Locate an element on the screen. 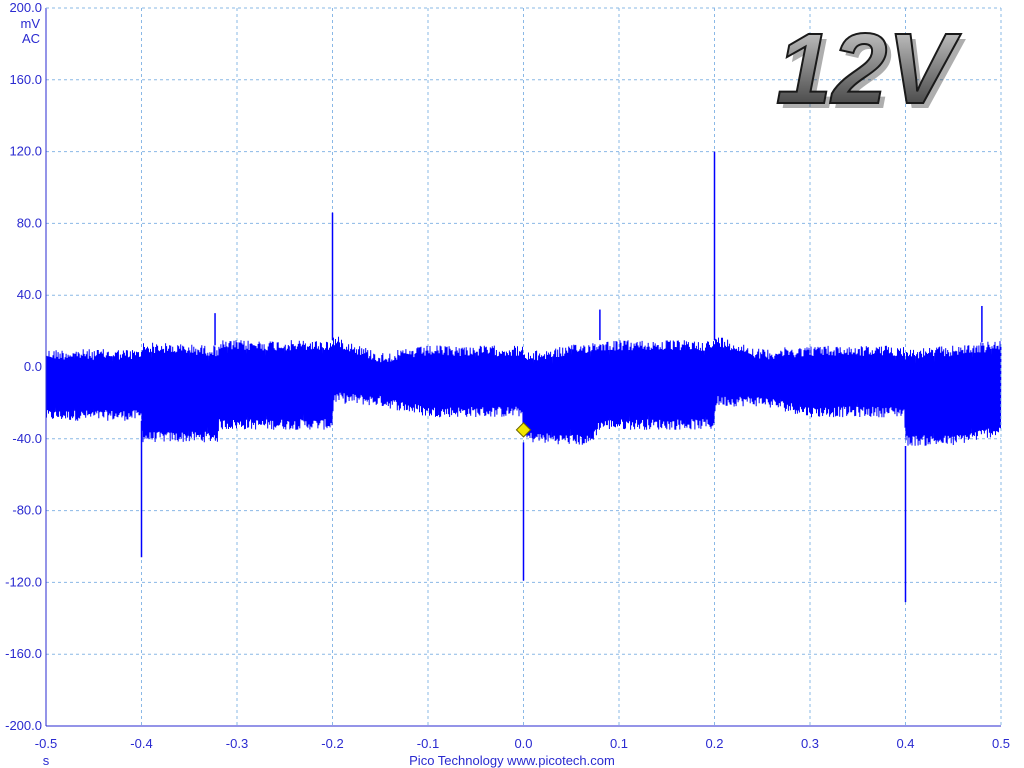 This screenshot has width=1024, height=768. x-unit-label: s is located at coordinates (46, 760).